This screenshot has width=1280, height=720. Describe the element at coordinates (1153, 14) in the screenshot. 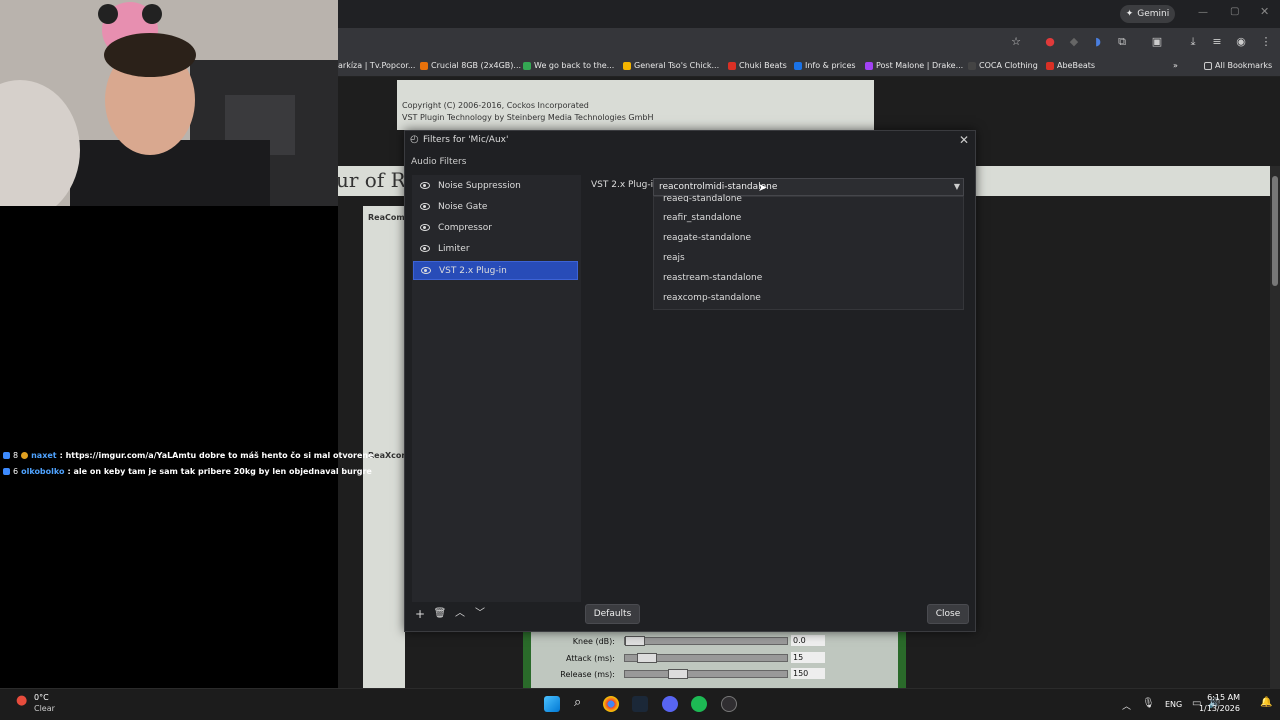

I see `gemini-label: Gemini` at that location.